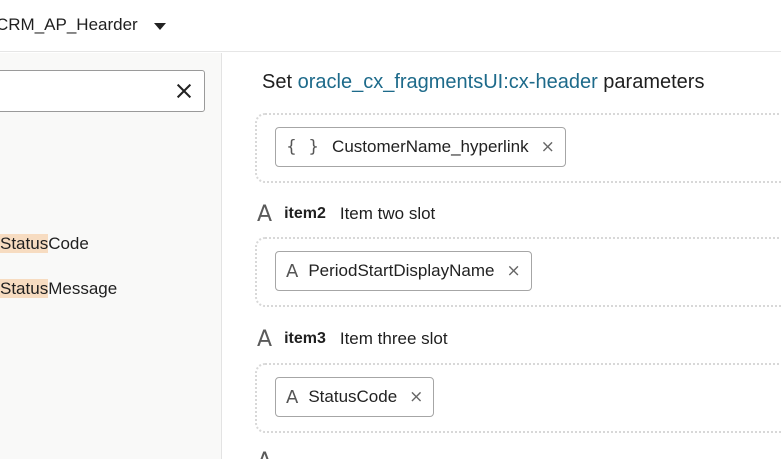  I want to click on slot-description: Item two slot, so click(387, 213).